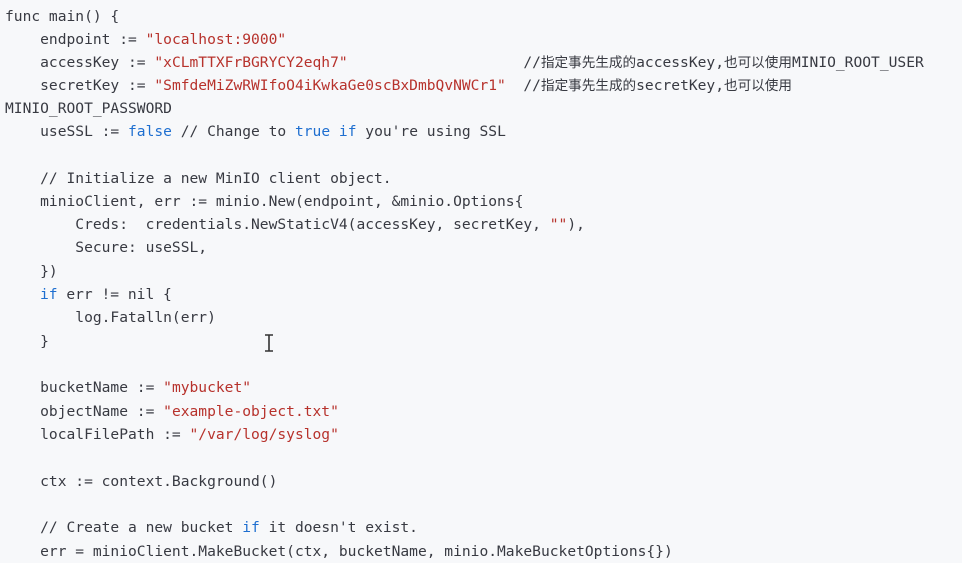 The image size is (962, 563). What do you see at coordinates (312, 131) in the screenshot?
I see `keyword: true` at bounding box center [312, 131].